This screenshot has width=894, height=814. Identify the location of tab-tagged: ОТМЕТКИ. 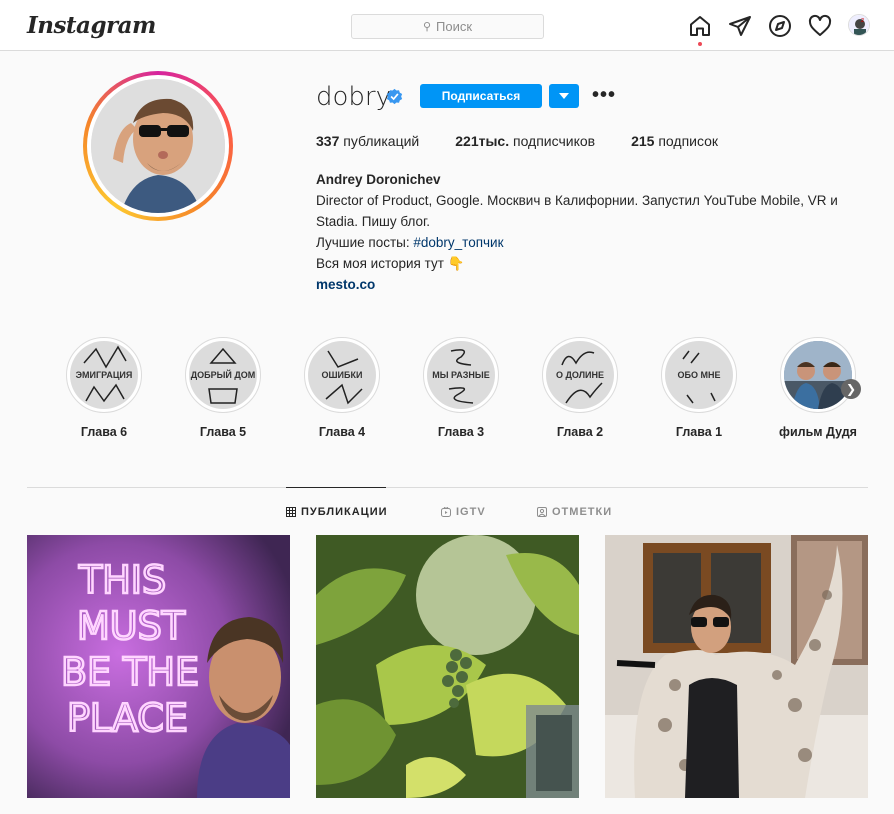
(574, 512).